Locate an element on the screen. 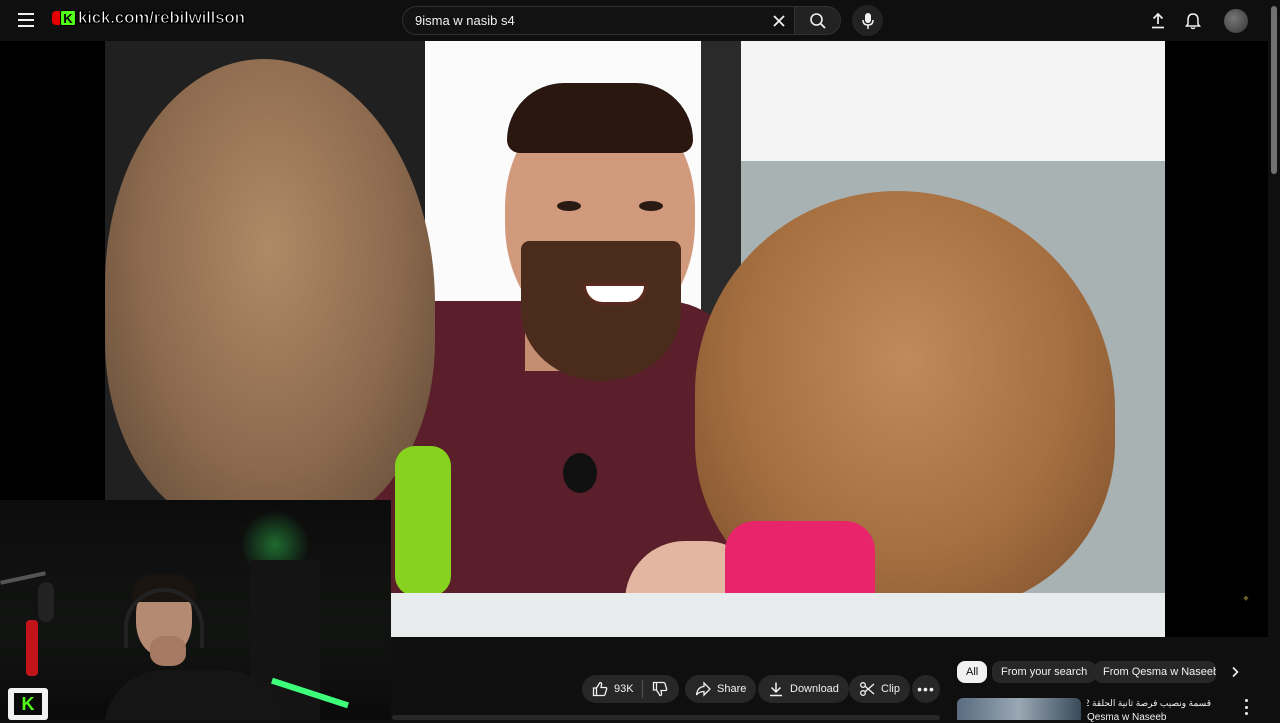 The image size is (1280, 723). upload-icon is located at coordinates (1158, 21).